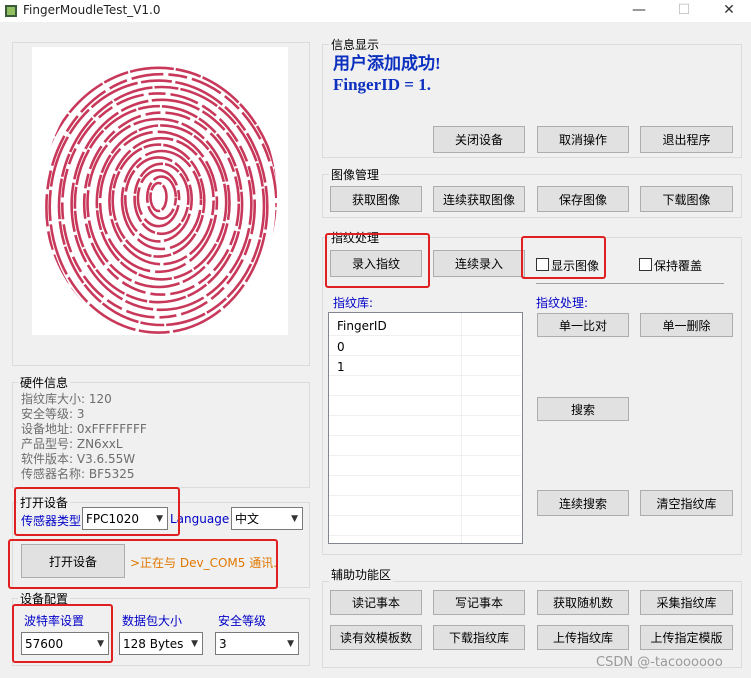  What do you see at coordinates (44, 382) in the screenshot?
I see `hardware-info-title: 硬件信息` at bounding box center [44, 382].